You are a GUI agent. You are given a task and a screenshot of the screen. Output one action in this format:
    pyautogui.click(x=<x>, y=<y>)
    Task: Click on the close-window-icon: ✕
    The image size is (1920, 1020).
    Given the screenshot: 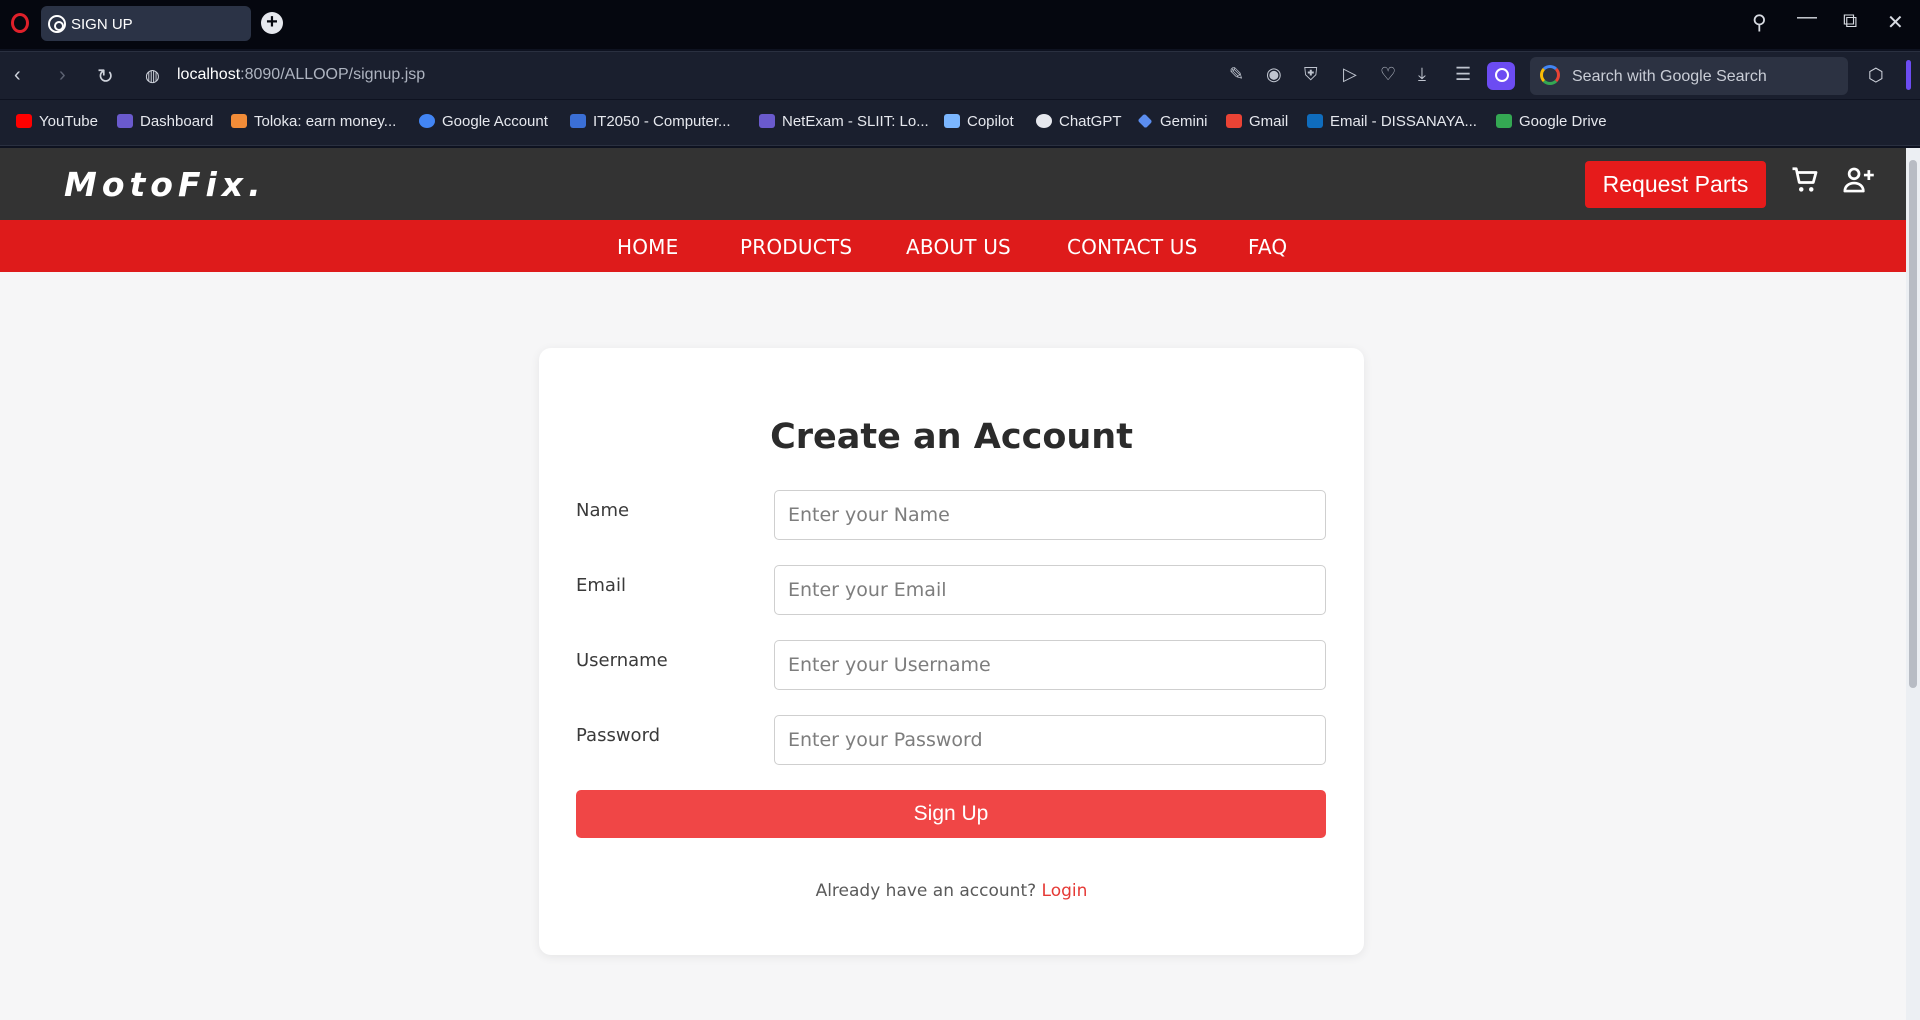 What is the action you would take?
    pyautogui.click(x=1895, y=22)
    